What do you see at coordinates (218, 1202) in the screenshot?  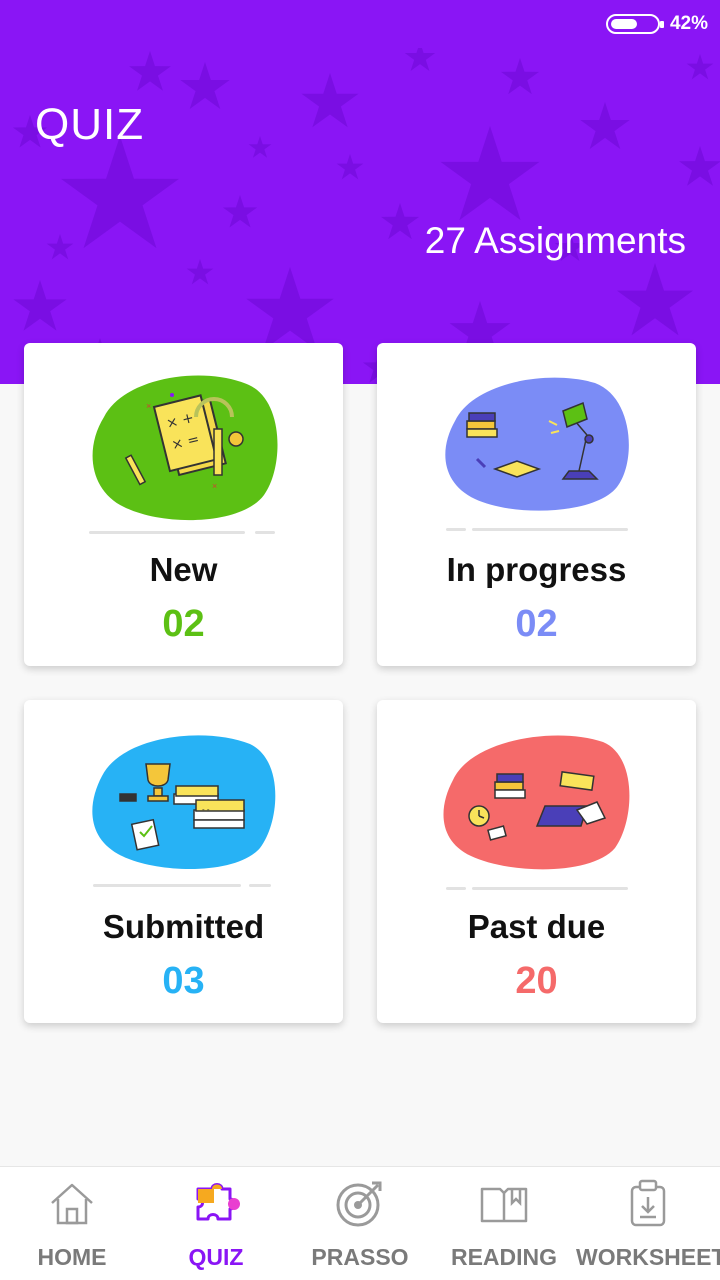 I see `puzzle-icon` at bounding box center [218, 1202].